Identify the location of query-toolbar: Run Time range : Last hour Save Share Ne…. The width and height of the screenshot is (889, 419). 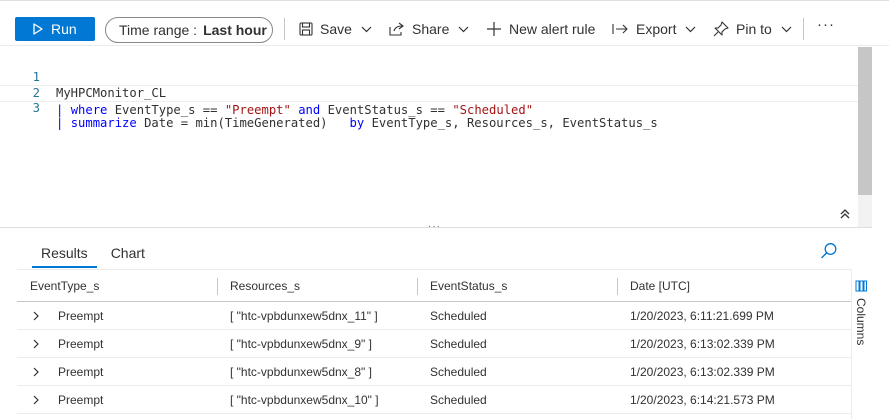
(444, 23).